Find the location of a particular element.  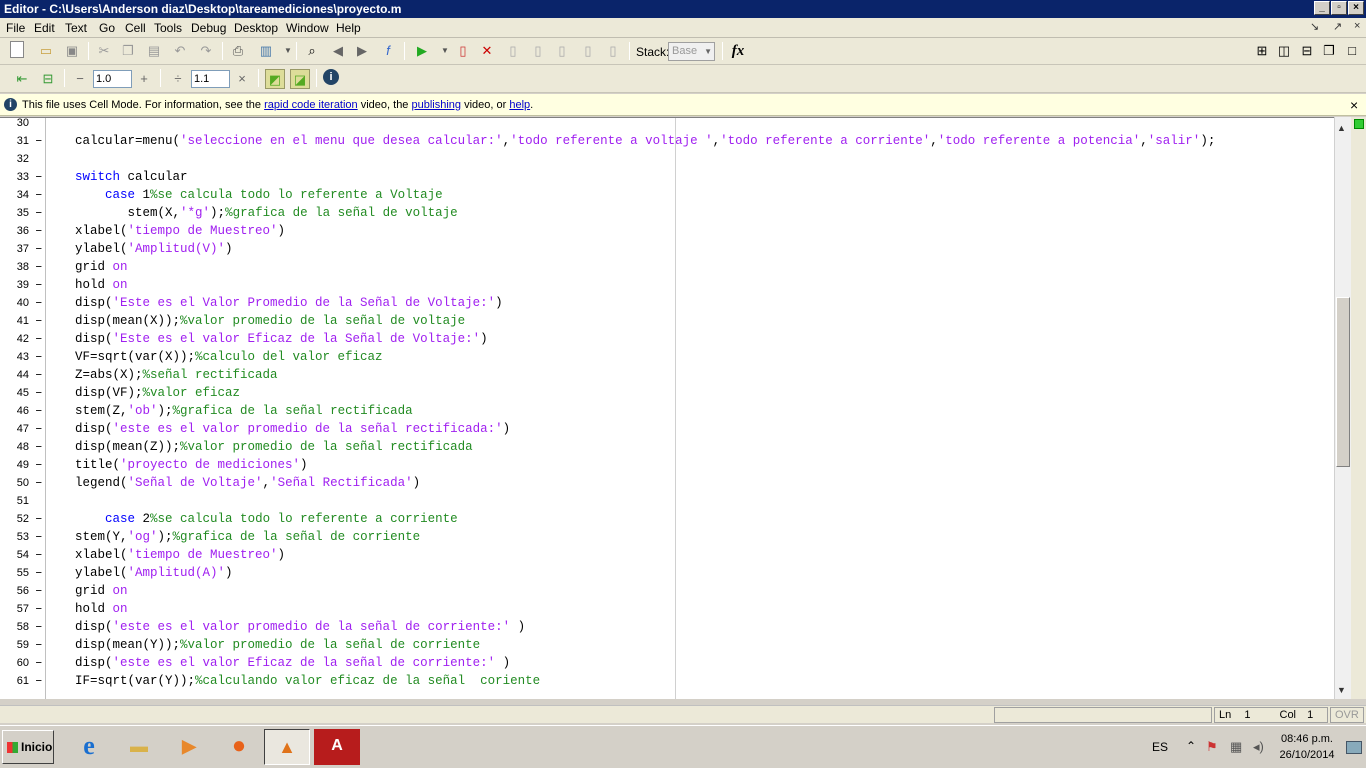

menu-tools: Tools is located at coordinates (168, 28).